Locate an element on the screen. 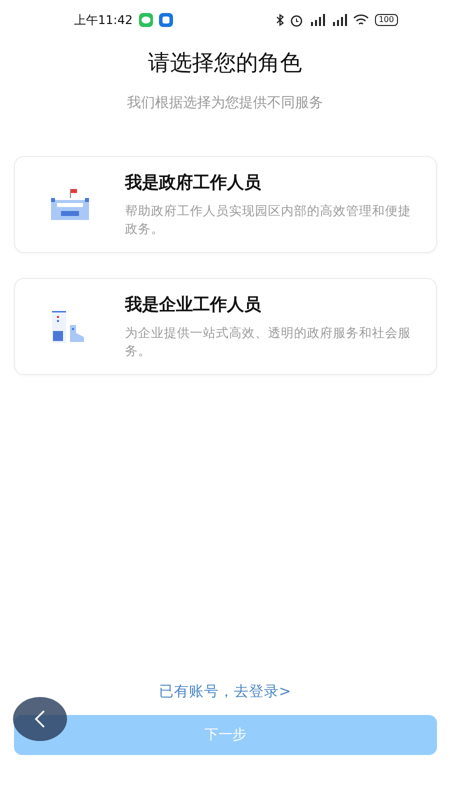 The image size is (450, 800). back-chevron-icon is located at coordinates (40, 719).